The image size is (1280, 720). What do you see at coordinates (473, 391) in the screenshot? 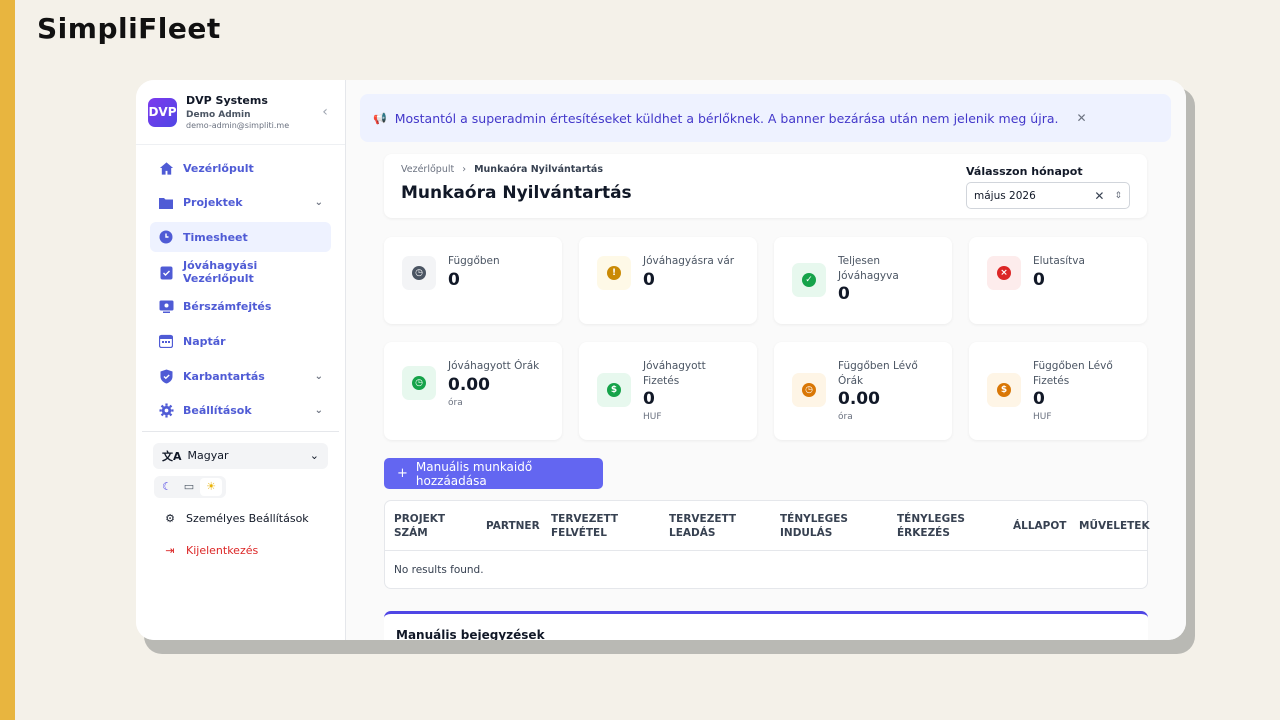
I see `stat-card-approved-hours: ◷ Jóváhagyott Órák 0.00 óra` at bounding box center [473, 391].